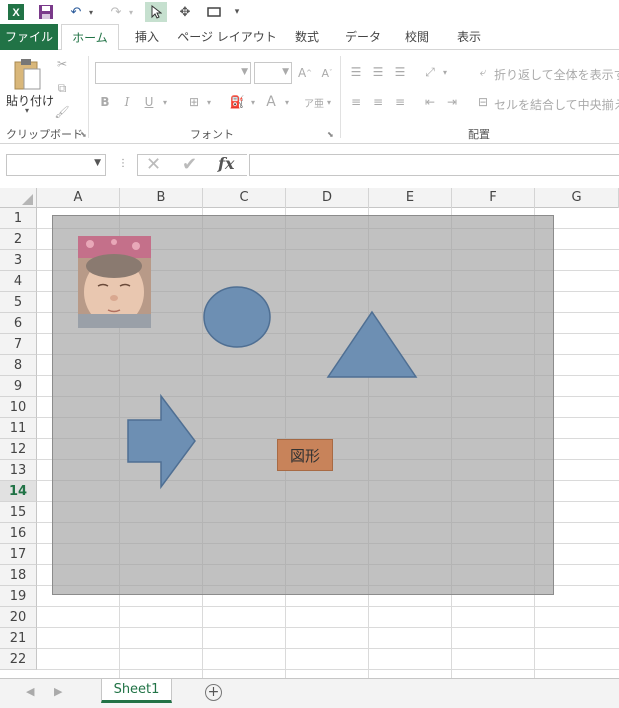  I want to click on add-sheet-button: +, so click(213, 692).